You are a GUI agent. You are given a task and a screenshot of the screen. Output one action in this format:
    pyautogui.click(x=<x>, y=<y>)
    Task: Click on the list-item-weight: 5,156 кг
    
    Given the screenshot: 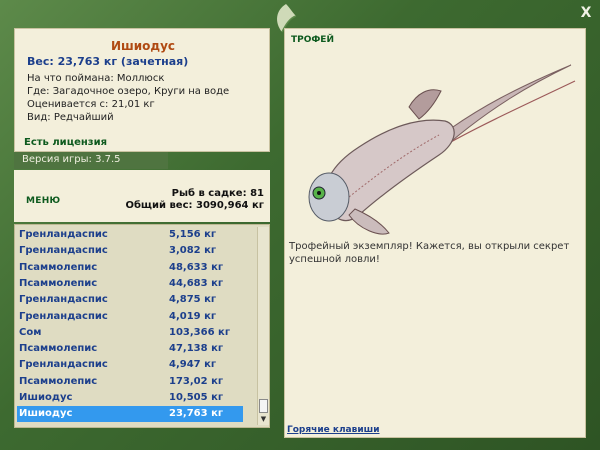 What is the action you would take?
    pyautogui.click(x=193, y=234)
    